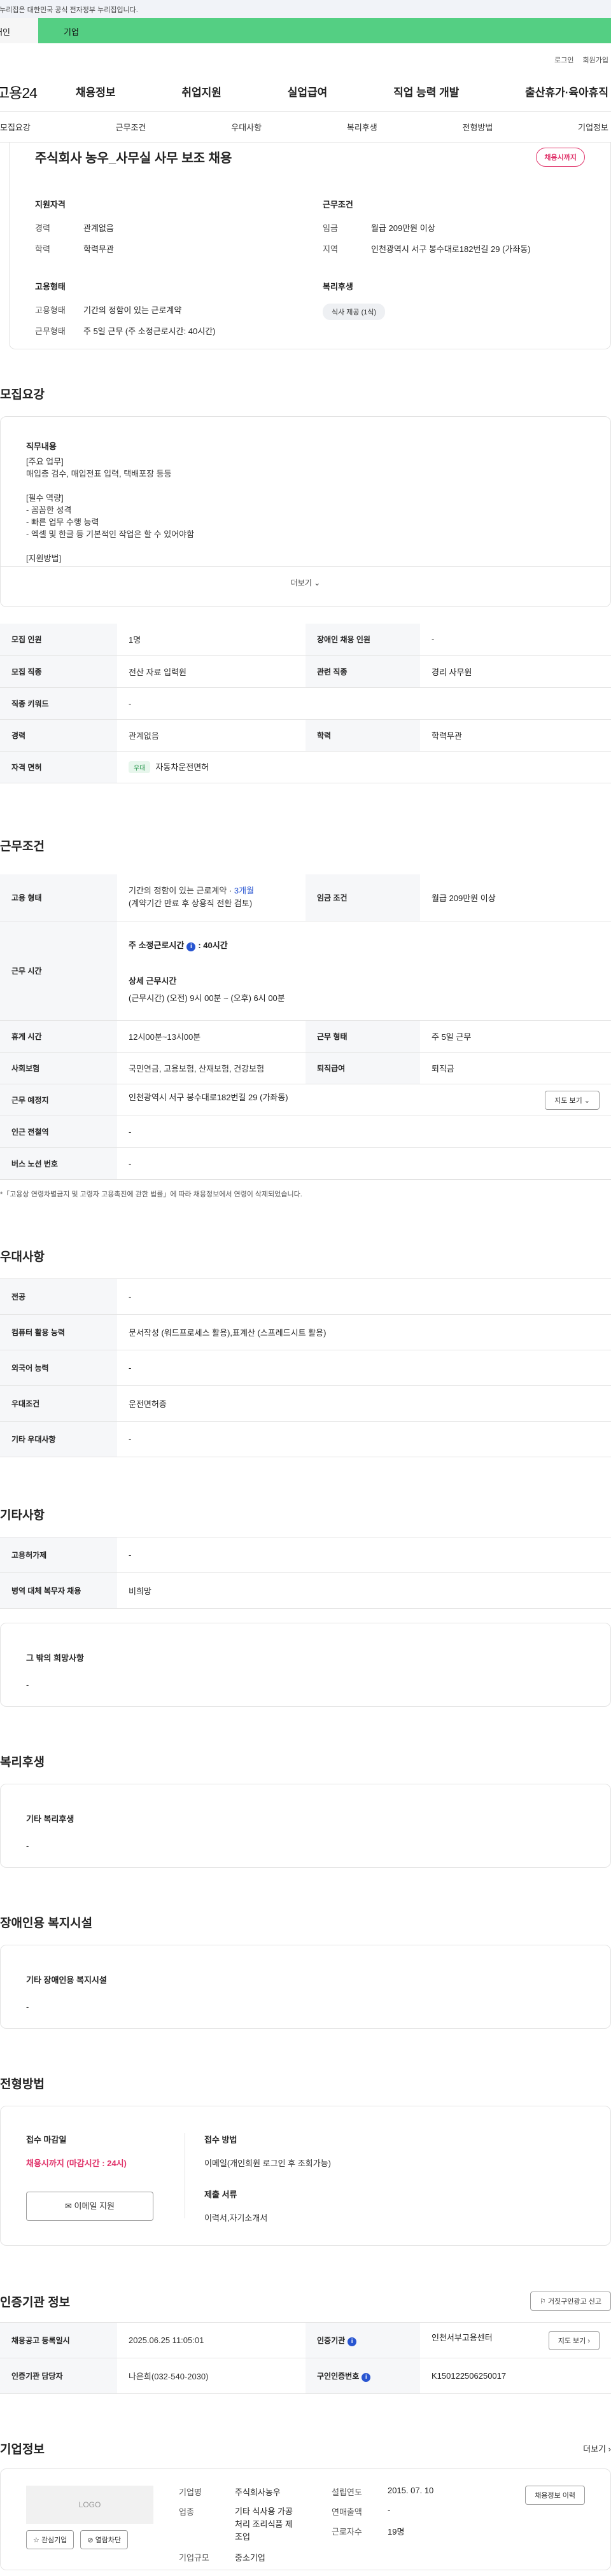 This screenshot has height=2576, width=611. Describe the element at coordinates (566, 91) in the screenshot. I see `gnb-item-leave: 출산휴가·육아휴직` at that location.